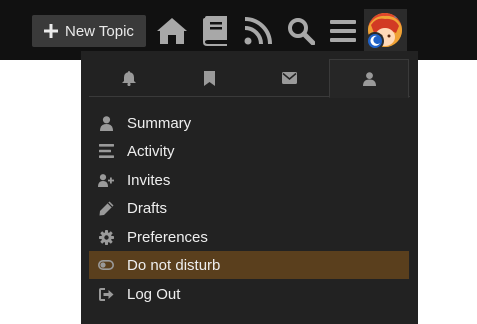 The image size is (477, 324). What do you see at coordinates (249, 151) in the screenshot?
I see `menu-item-activity: Activity` at bounding box center [249, 151].